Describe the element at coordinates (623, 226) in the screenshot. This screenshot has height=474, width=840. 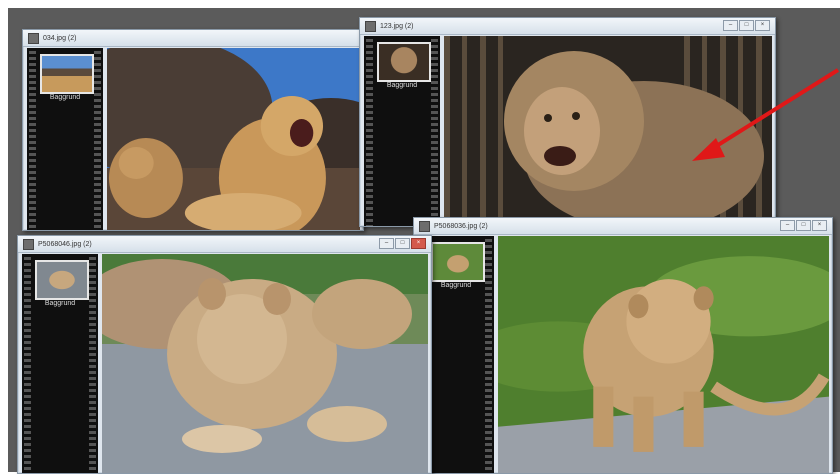
I see `window-titlebar: P5068036.jpg (2) – □ ×` at that location.